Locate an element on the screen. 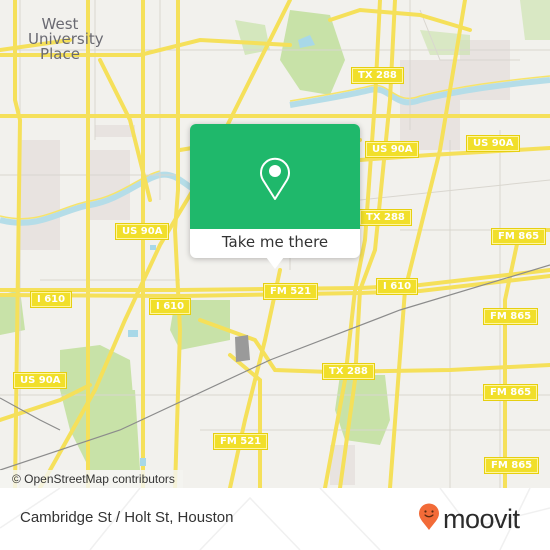  place-label-west-university-place: West University Place is located at coordinates (66, 40).